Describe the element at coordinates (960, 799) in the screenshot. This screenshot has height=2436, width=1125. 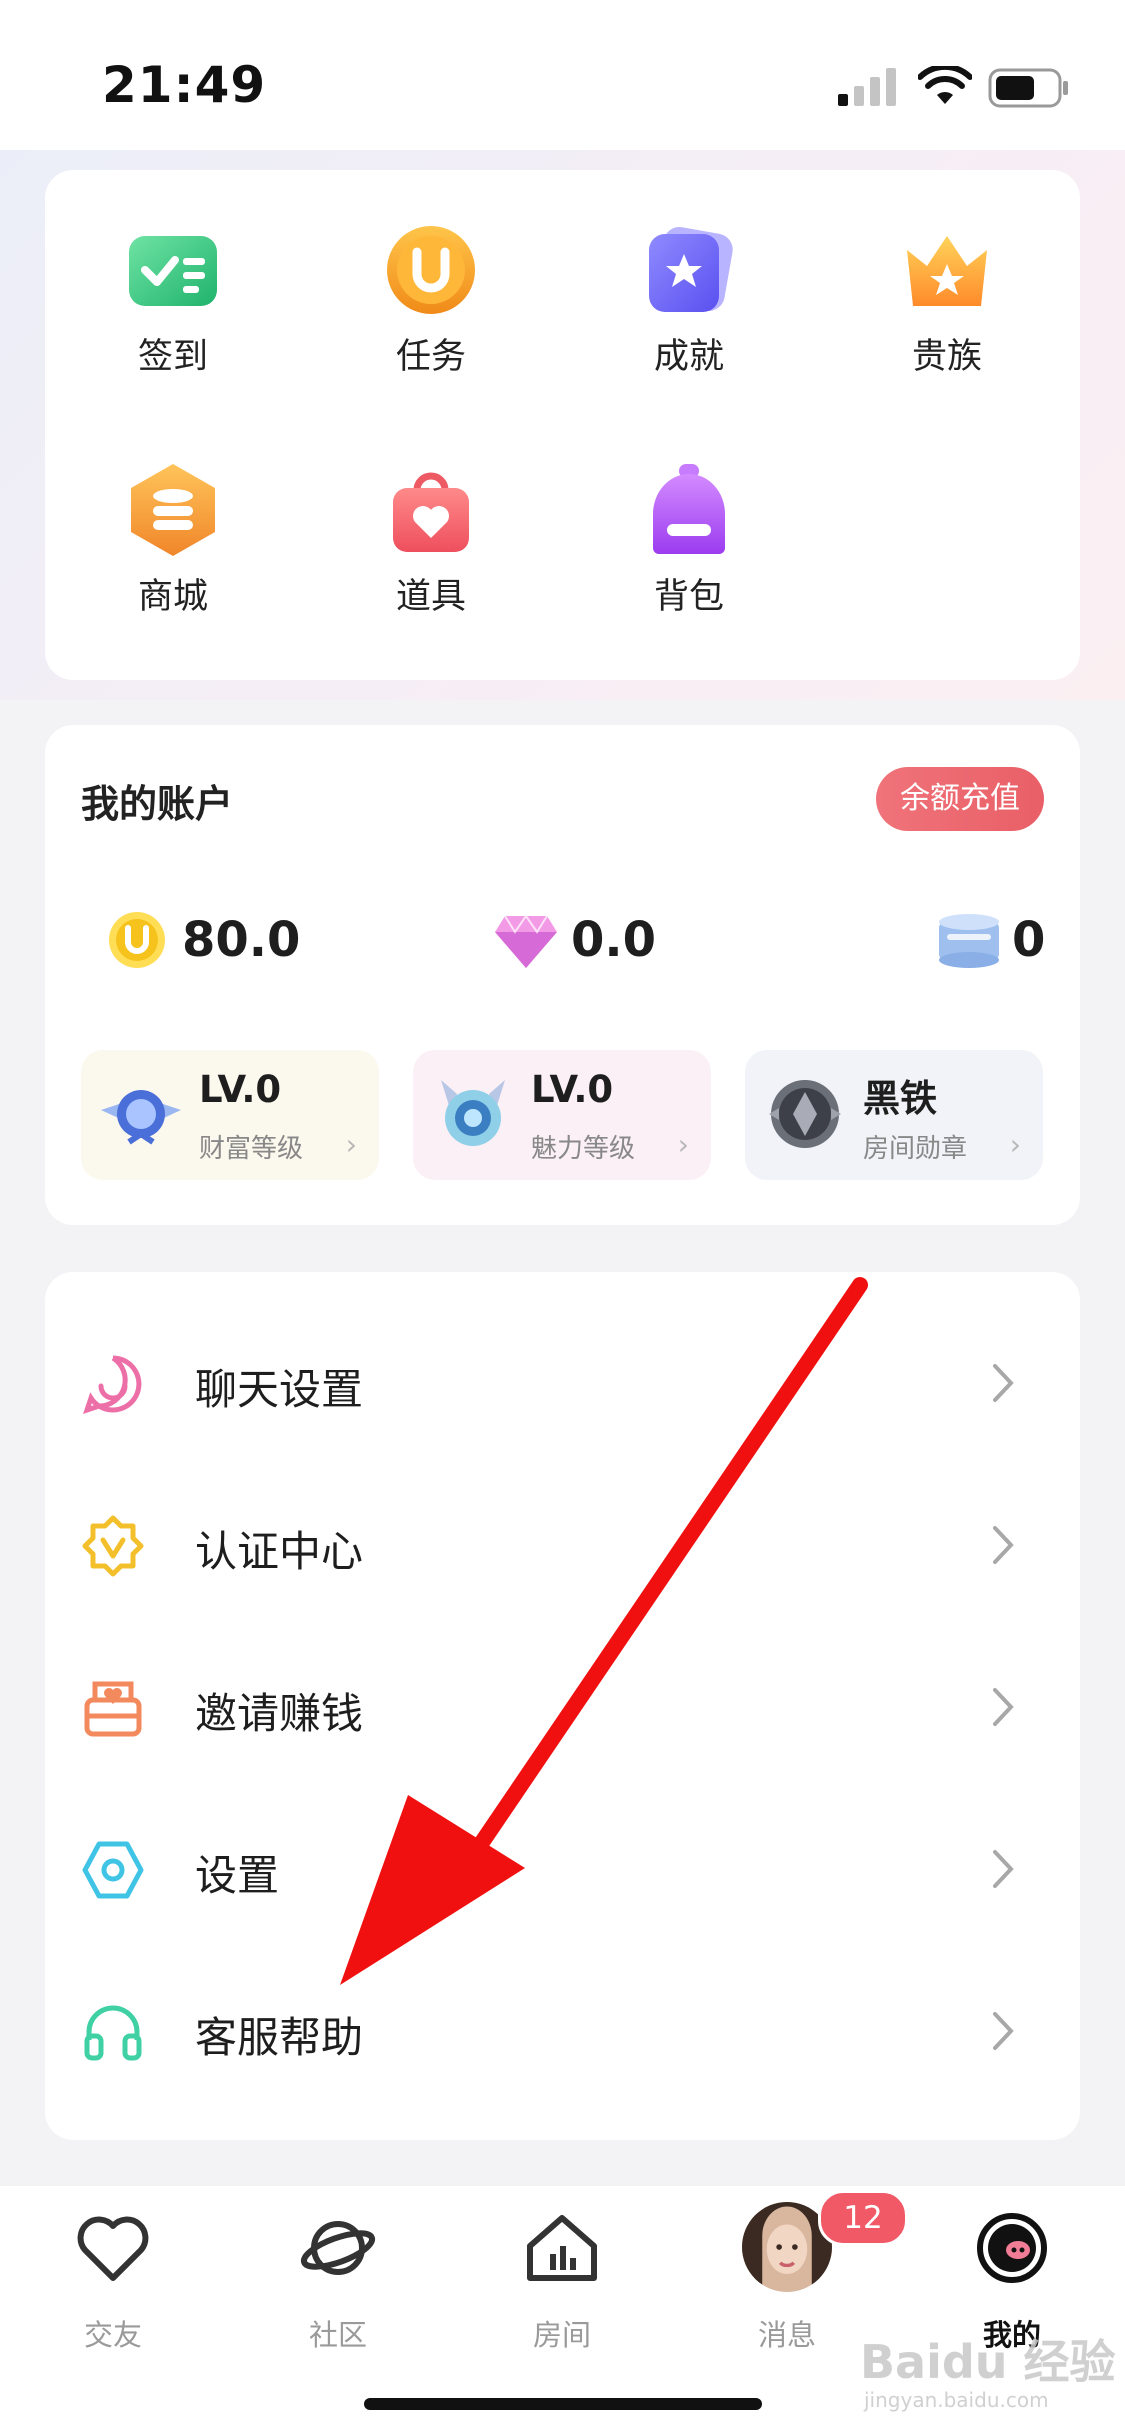
I see `recharge-button: 余额充值` at that location.